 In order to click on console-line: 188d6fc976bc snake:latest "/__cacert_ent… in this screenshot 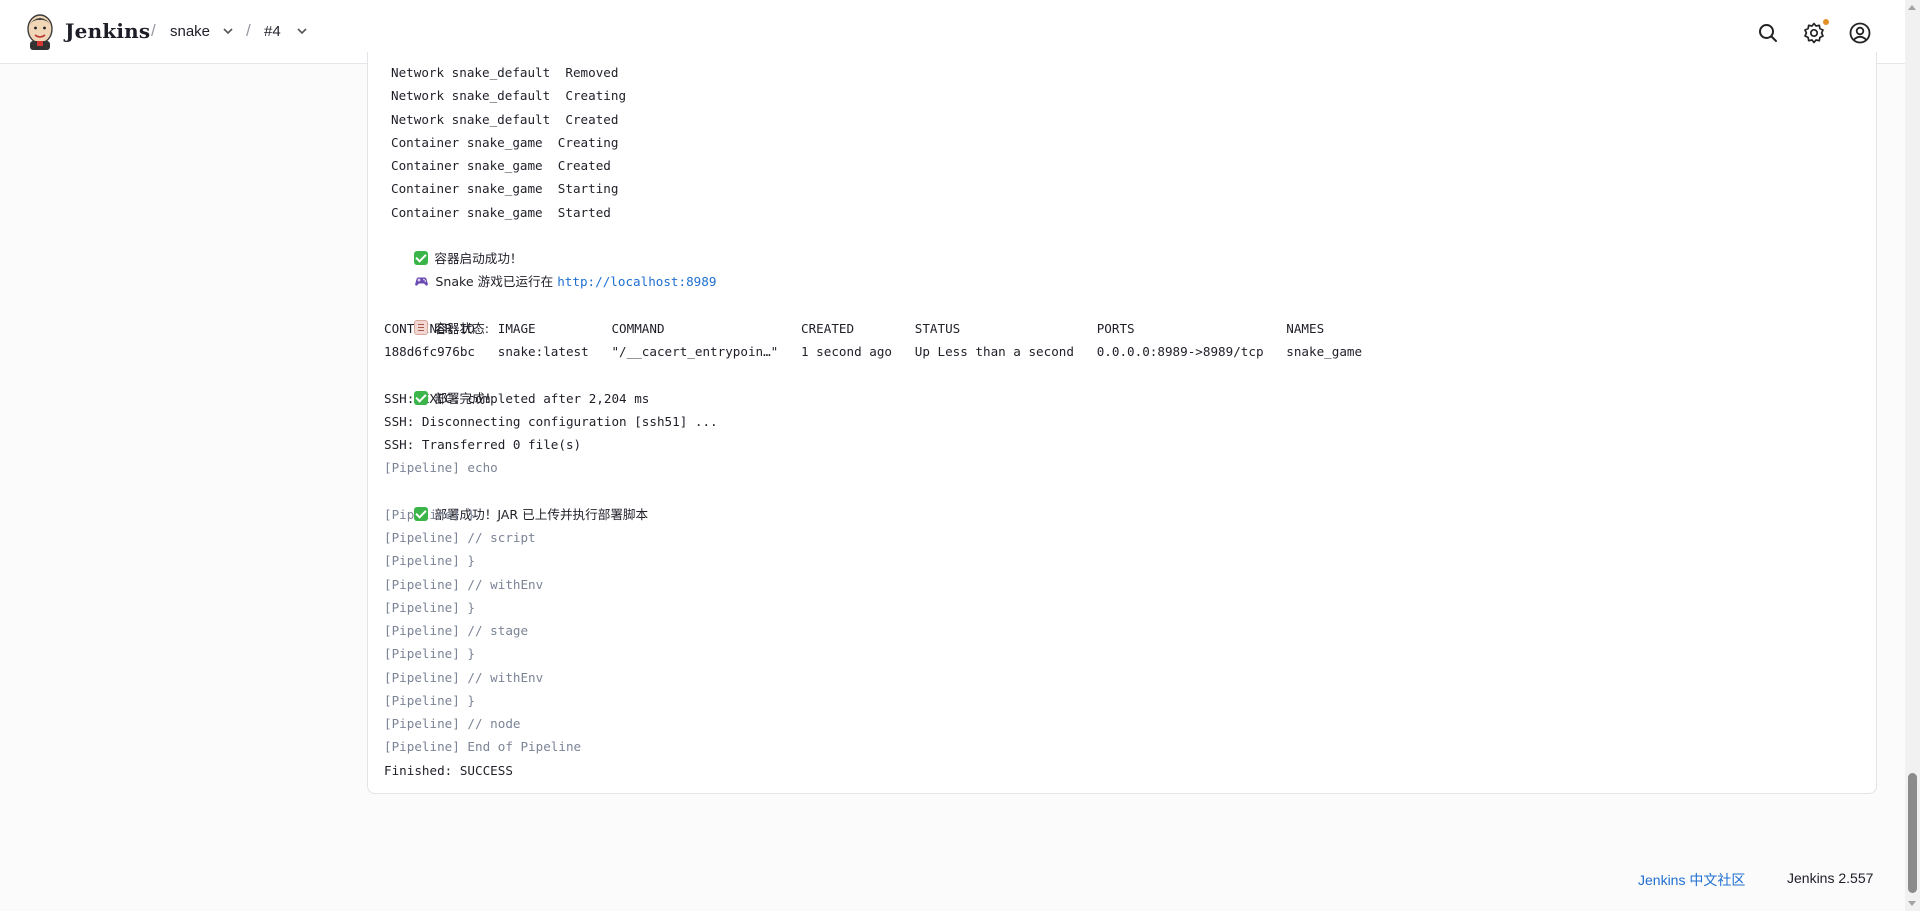, I will do `click(873, 351)`.